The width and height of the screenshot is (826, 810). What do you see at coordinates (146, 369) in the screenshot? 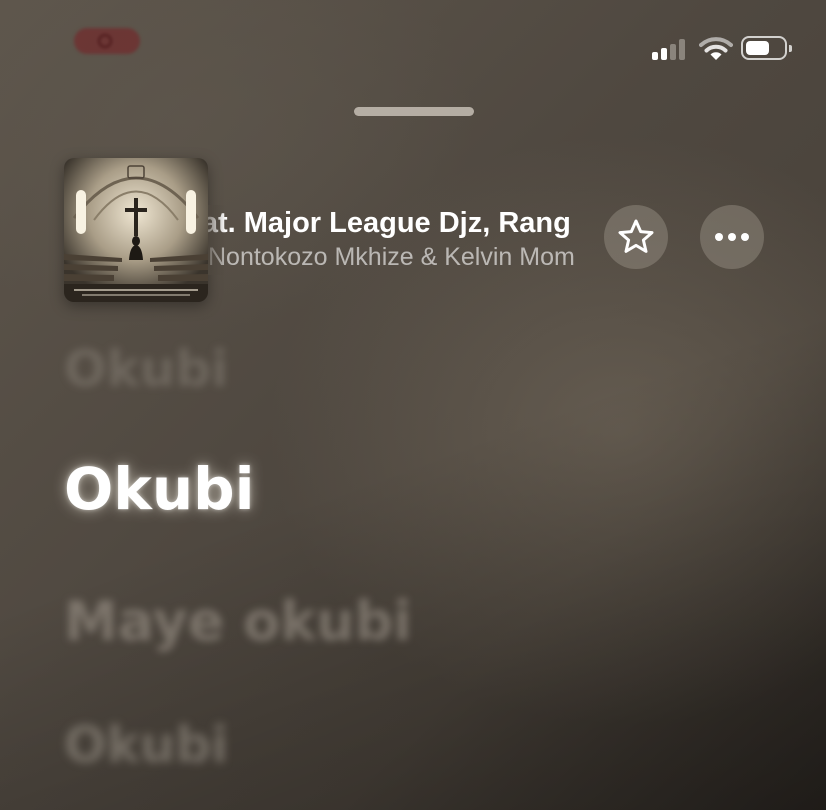
I see `lyric-line-previous: Okubi` at bounding box center [146, 369].